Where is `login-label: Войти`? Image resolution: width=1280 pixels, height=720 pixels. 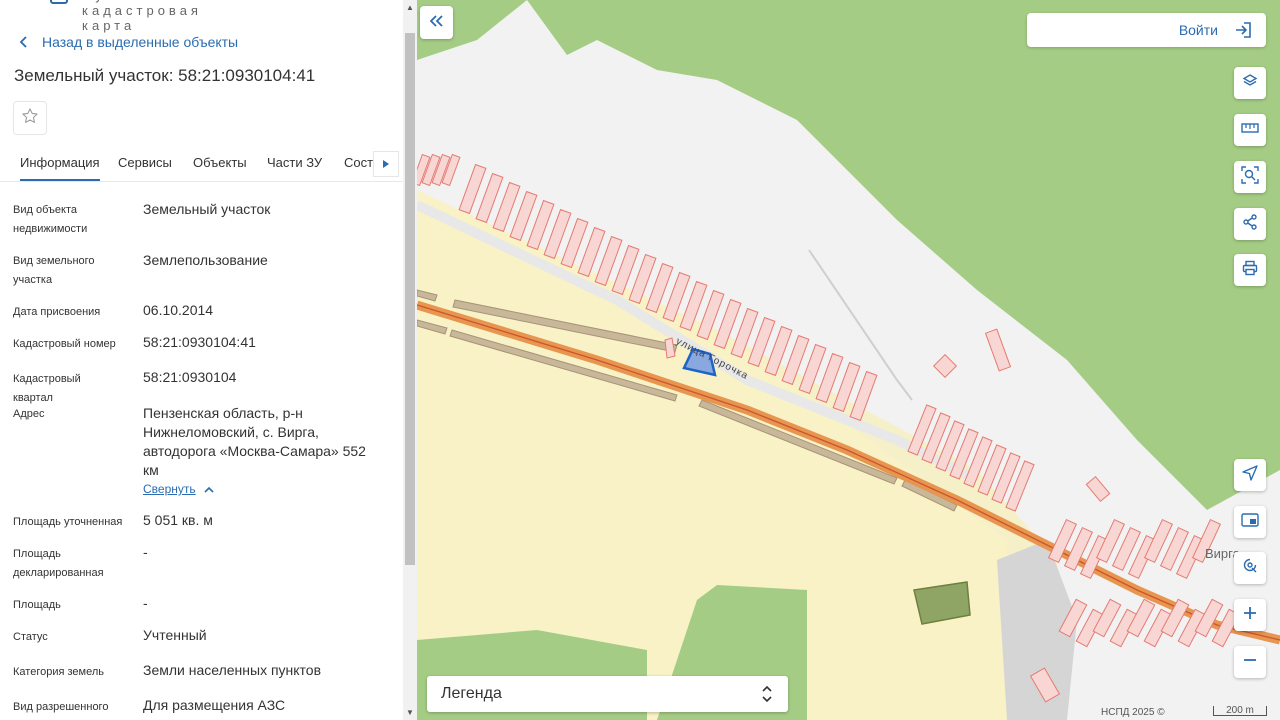
login-label: Войти is located at coordinates (1198, 30).